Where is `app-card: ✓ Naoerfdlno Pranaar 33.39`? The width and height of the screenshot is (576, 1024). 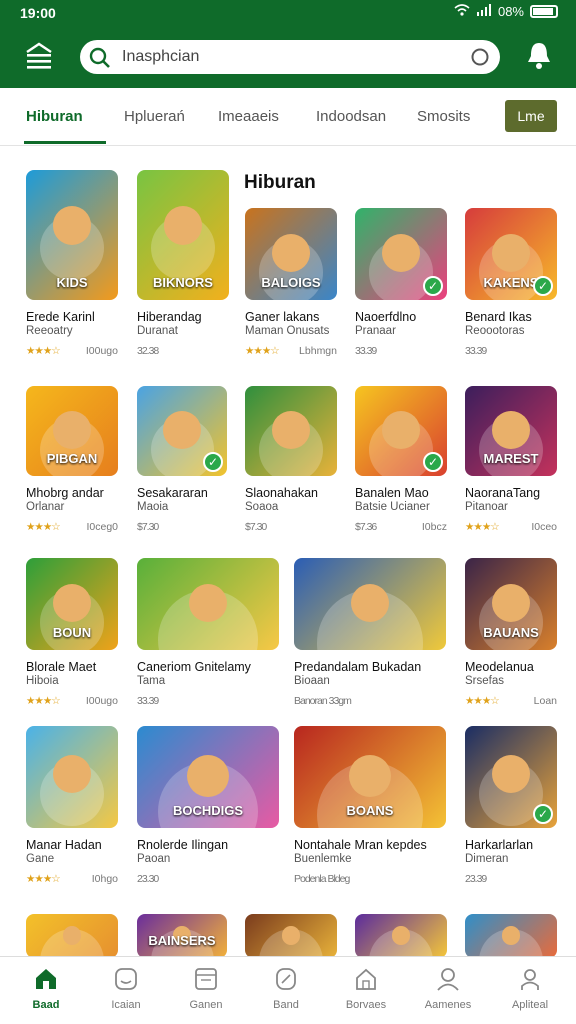 app-card: ✓ Naoerfdlno Pranaar 33.39 is located at coordinates (401, 282).